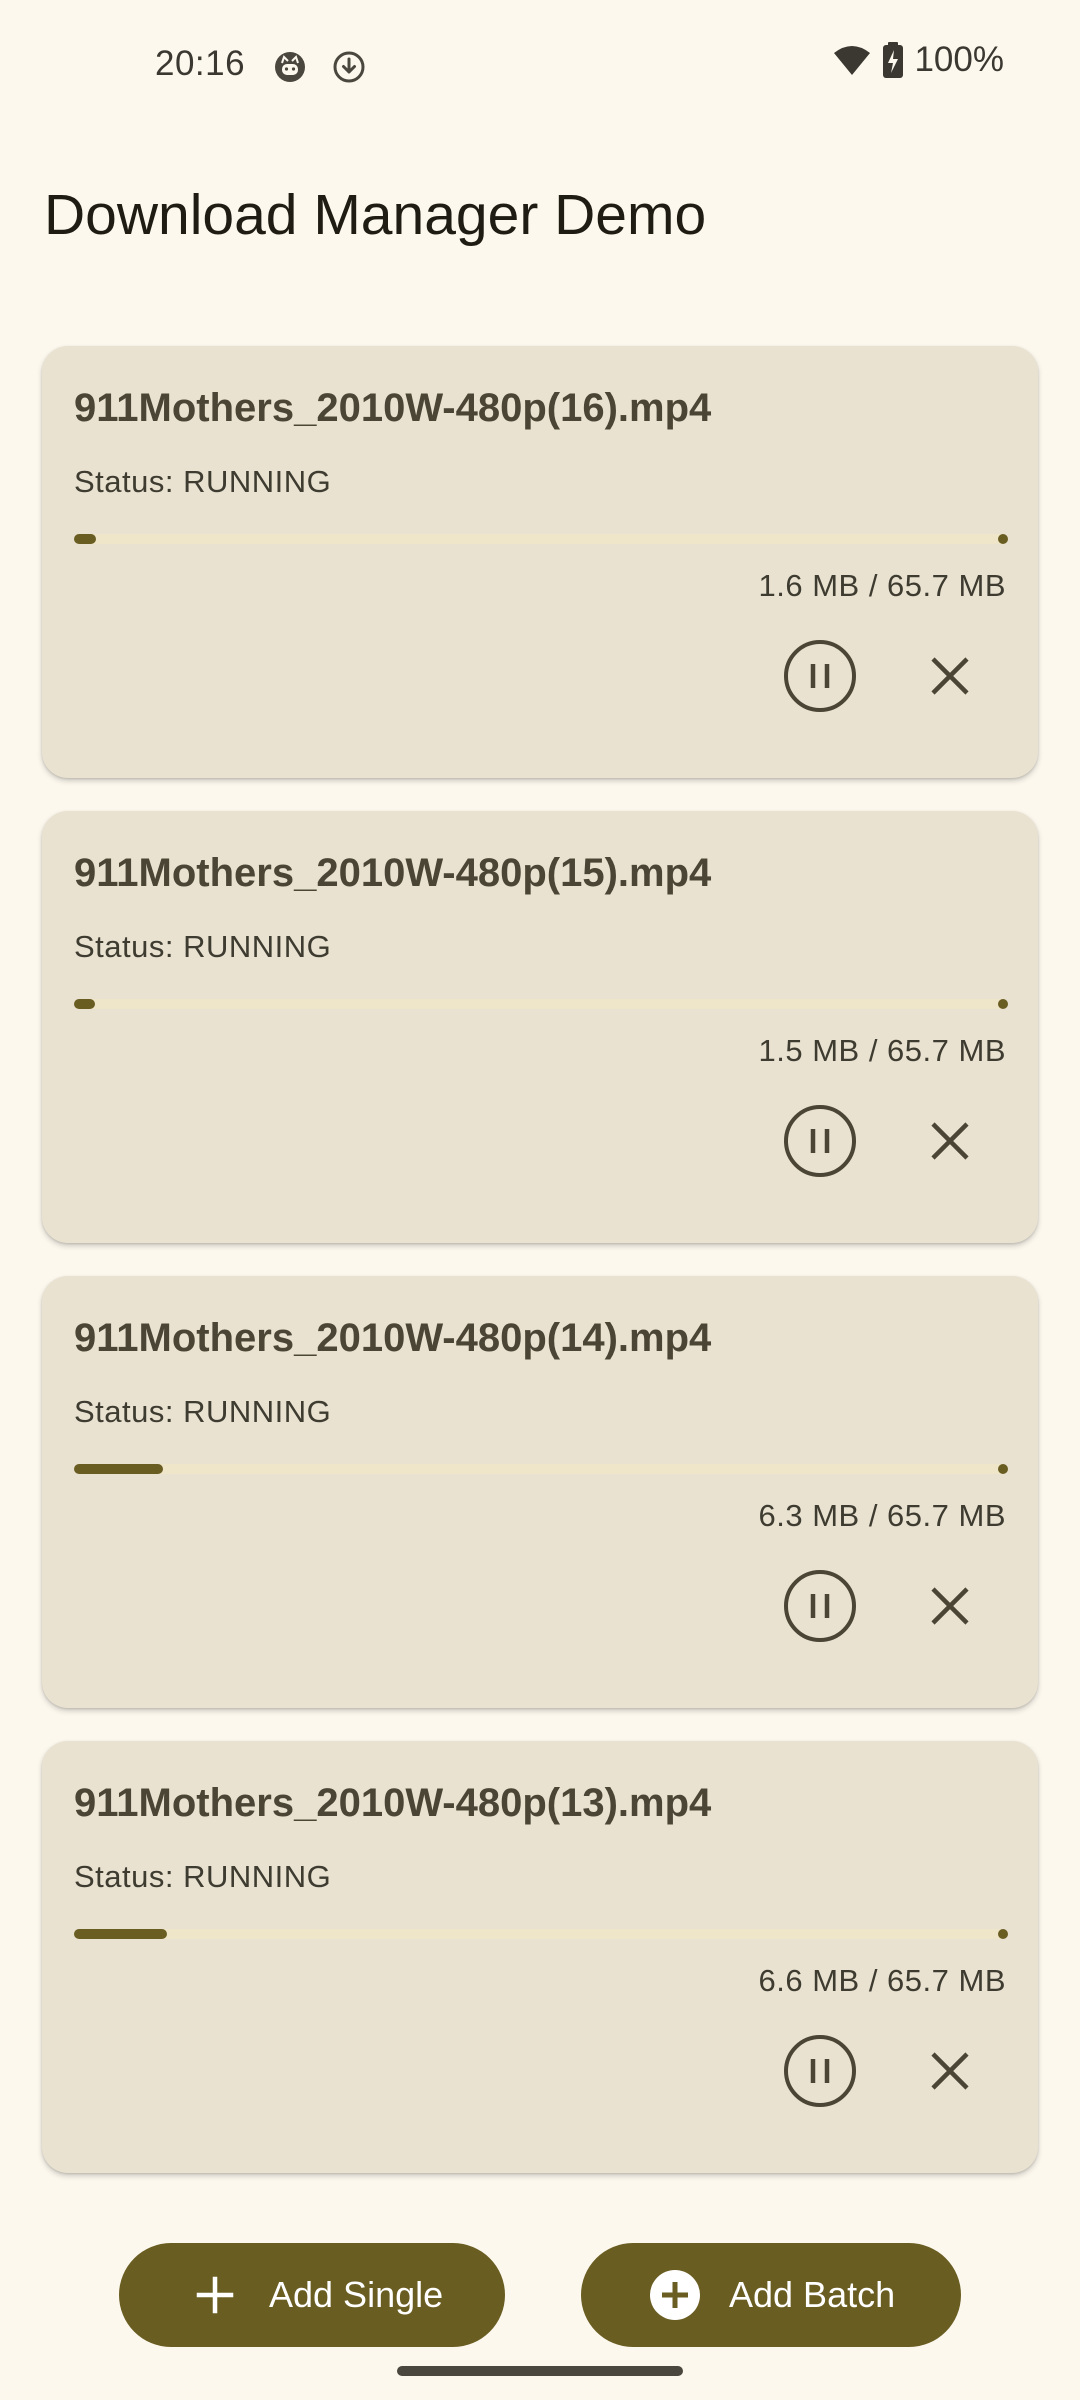 The image size is (1080, 2400). What do you see at coordinates (812, 2294) in the screenshot?
I see `add-batch-label: Add Batch` at bounding box center [812, 2294].